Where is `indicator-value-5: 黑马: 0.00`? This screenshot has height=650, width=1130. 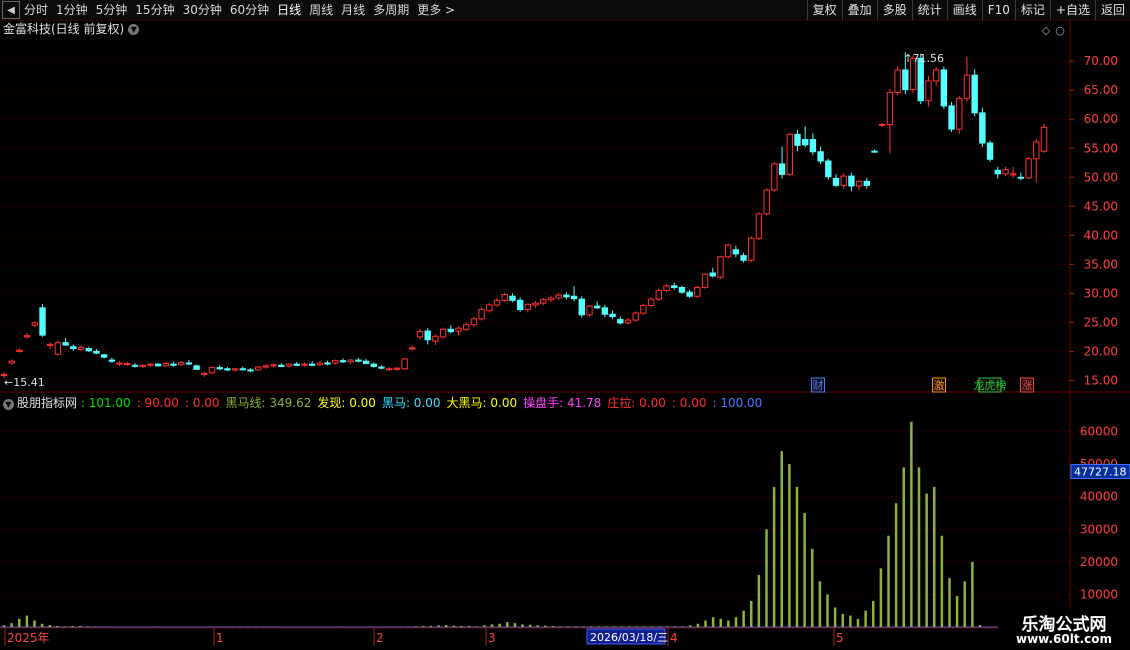 indicator-value-5: 黑马: 0.00 is located at coordinates (411, 403).